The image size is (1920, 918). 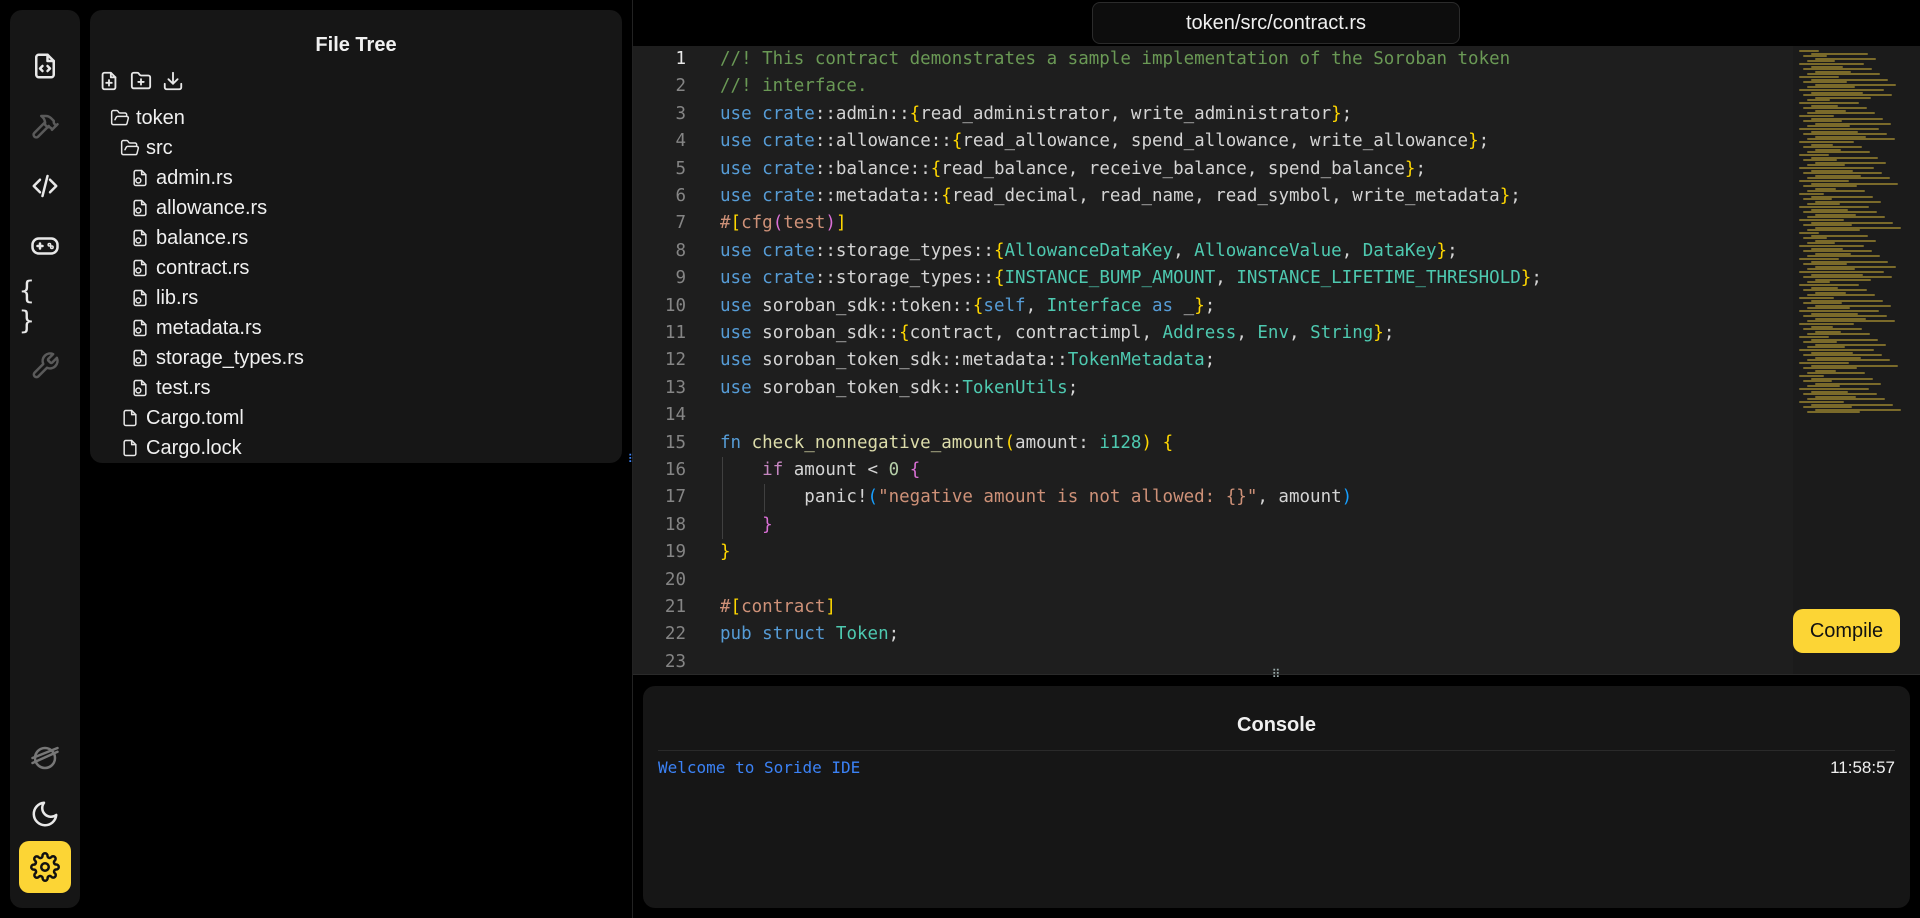 I want to click on settings-button, so click(x=45, y=867).